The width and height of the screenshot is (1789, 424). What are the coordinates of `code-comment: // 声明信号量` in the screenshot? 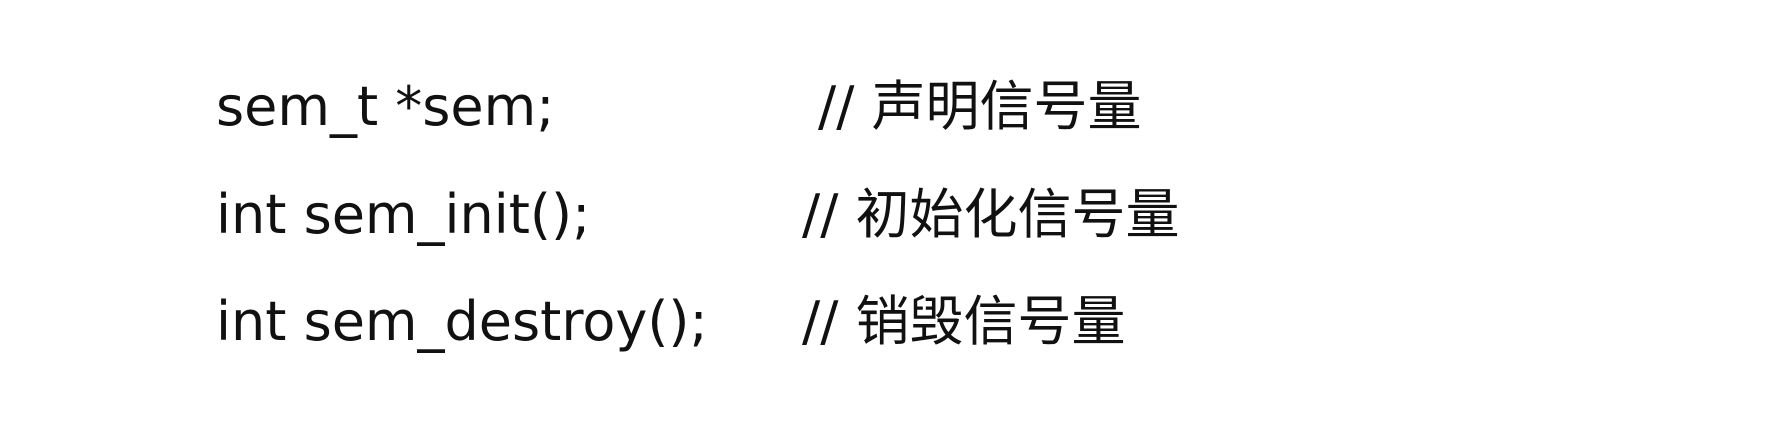 It's located at (980, 106).